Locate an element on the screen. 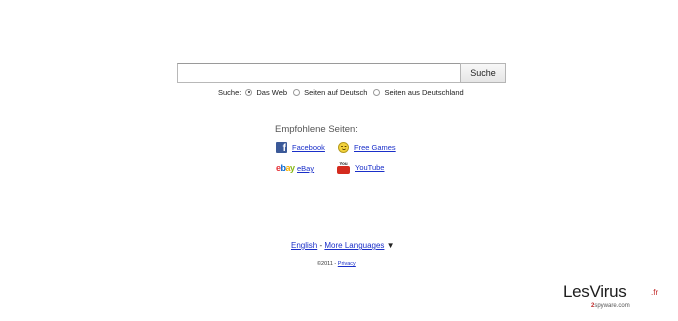 This screenshot has width=678, height=321. radio-german-pages is located at coordinates (297, 92).